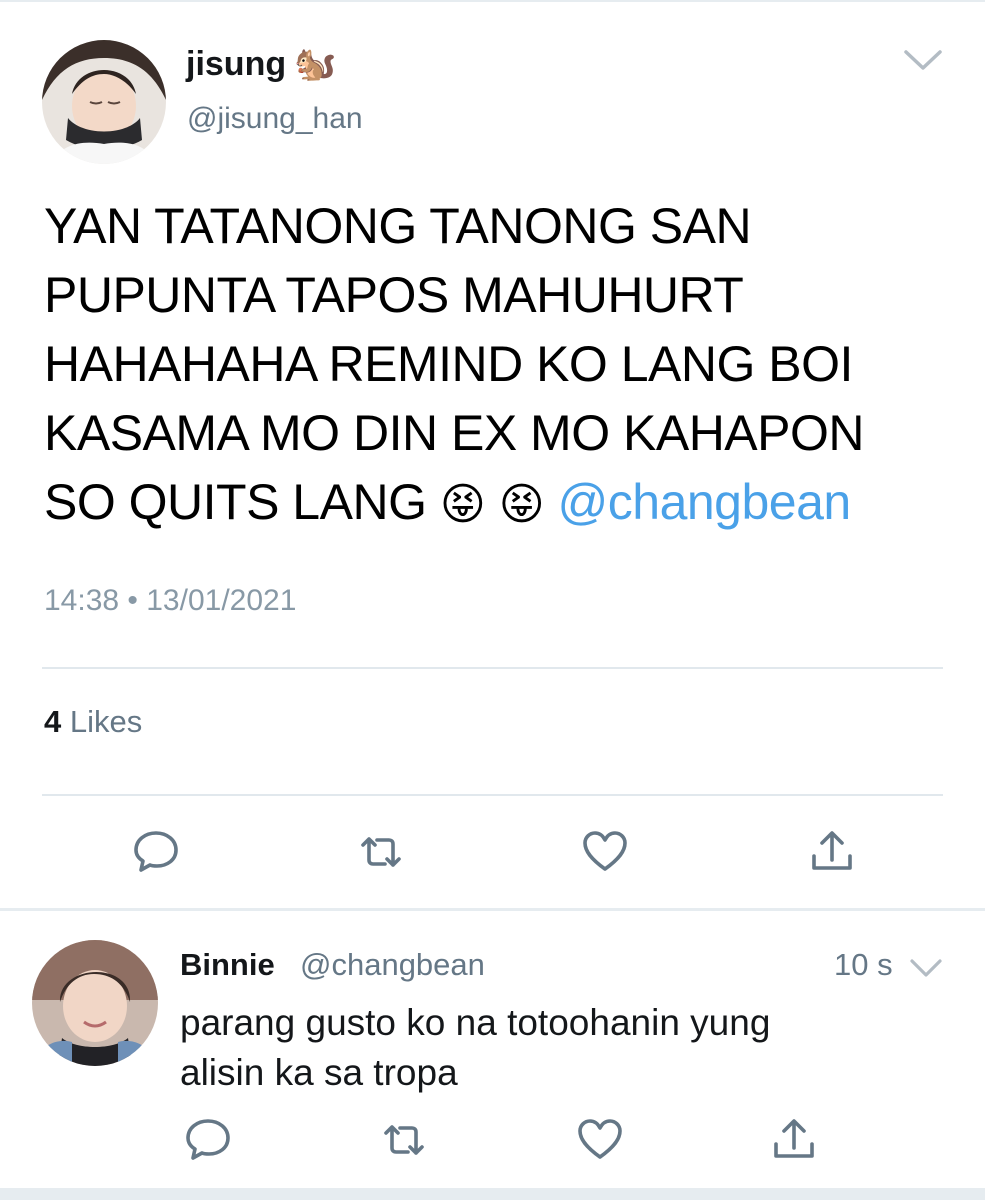  I want to click on likes-count: 4 Likes, so click(93, 722).